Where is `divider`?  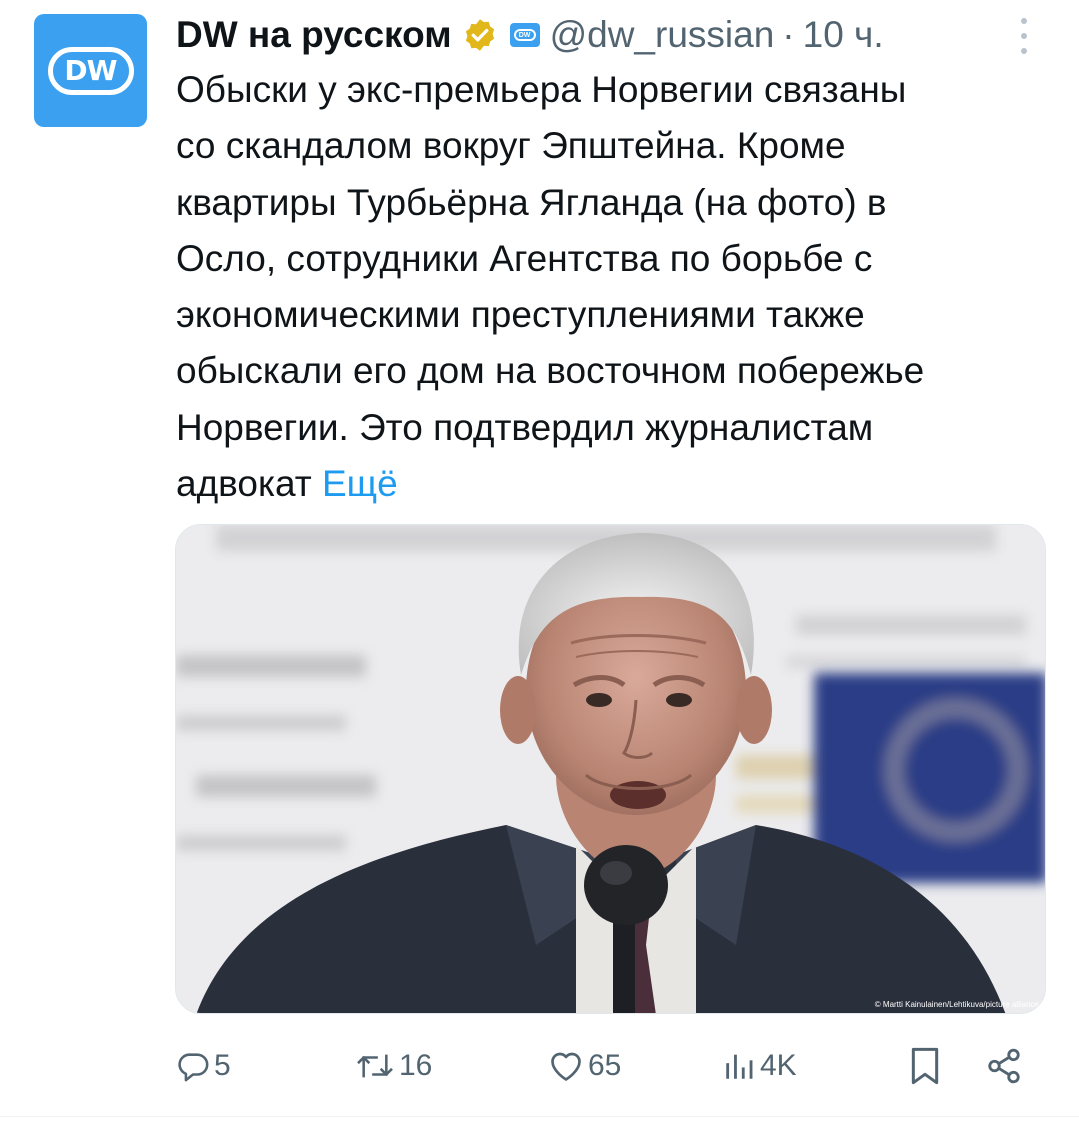 divider is located at coordinates (539, 1116).